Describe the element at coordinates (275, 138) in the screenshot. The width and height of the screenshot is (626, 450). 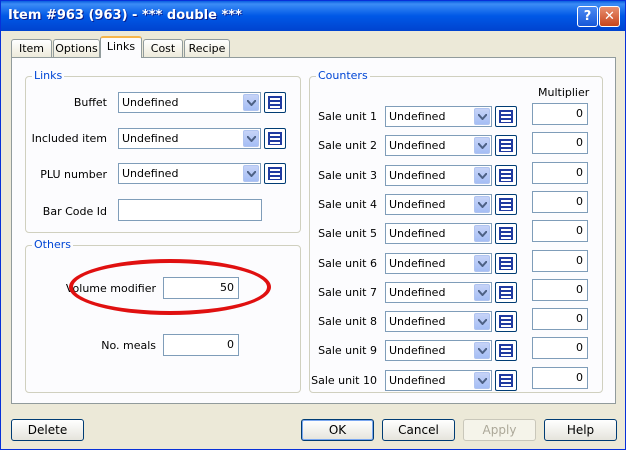
I see `included-item-list-button` at that location.